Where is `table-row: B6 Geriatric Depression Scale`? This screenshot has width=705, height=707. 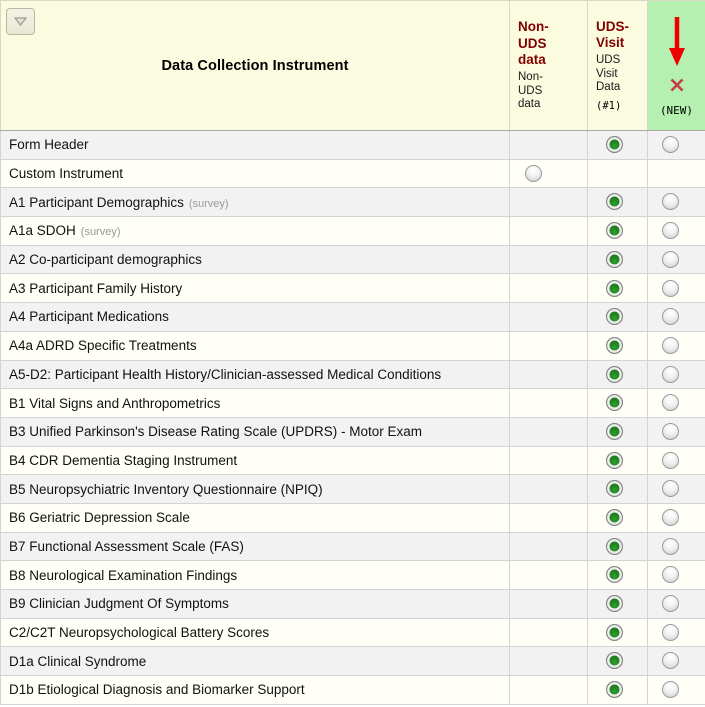 table-row: B6 Geriatric Depression Scale is located at coordinates (352, 517).